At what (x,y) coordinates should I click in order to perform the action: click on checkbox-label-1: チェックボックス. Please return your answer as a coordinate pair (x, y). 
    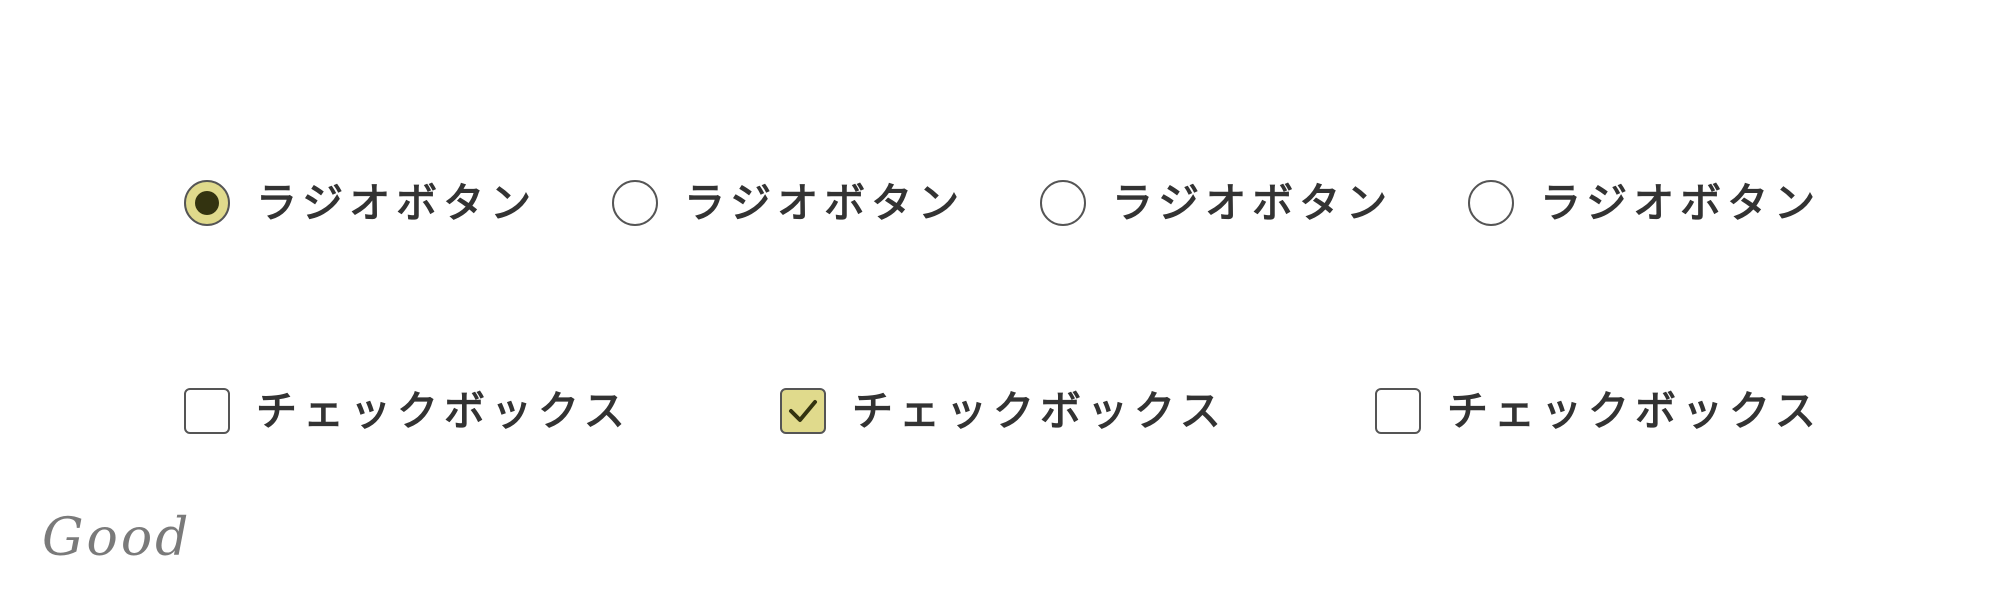
    Looking at the image, I should click on (443, 410).